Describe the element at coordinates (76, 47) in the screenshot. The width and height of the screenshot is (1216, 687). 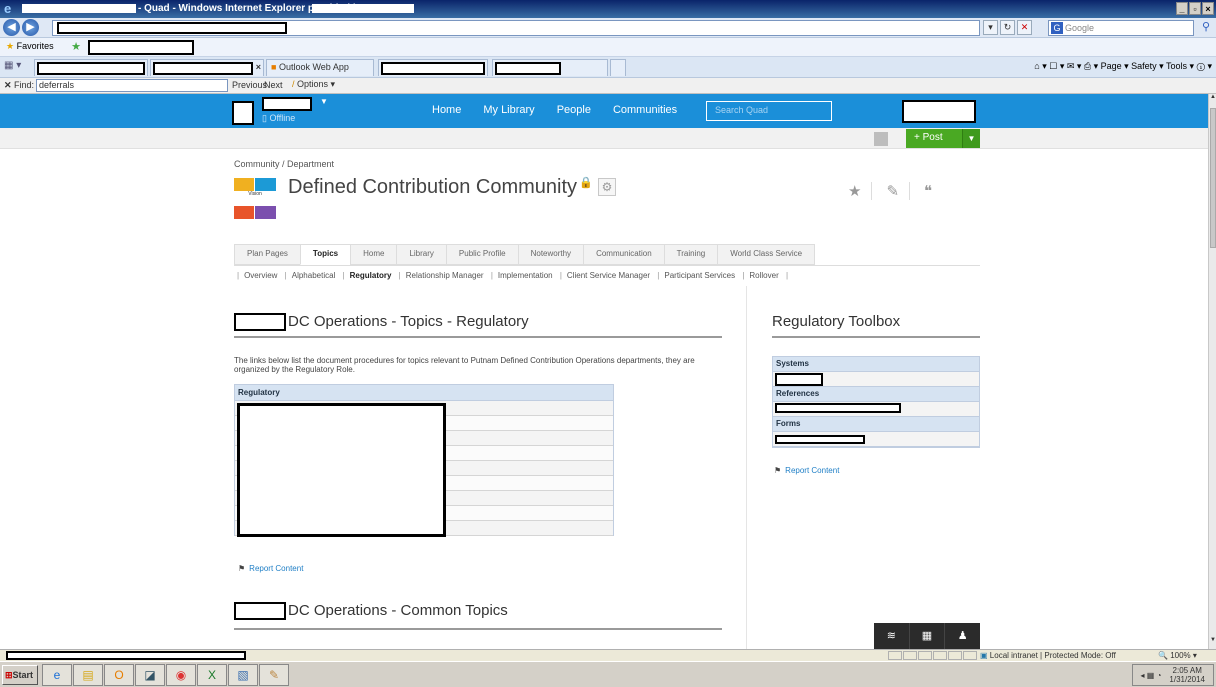
I see `add-favorite-icon: ★` at that location.